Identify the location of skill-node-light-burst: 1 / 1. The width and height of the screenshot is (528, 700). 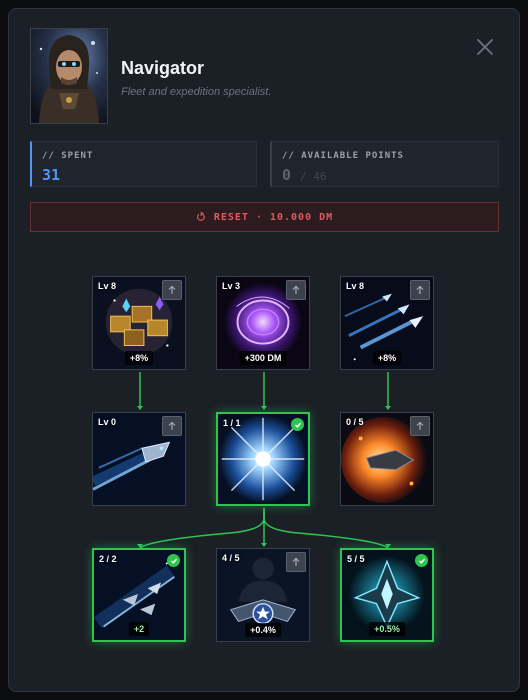
(263, 459).